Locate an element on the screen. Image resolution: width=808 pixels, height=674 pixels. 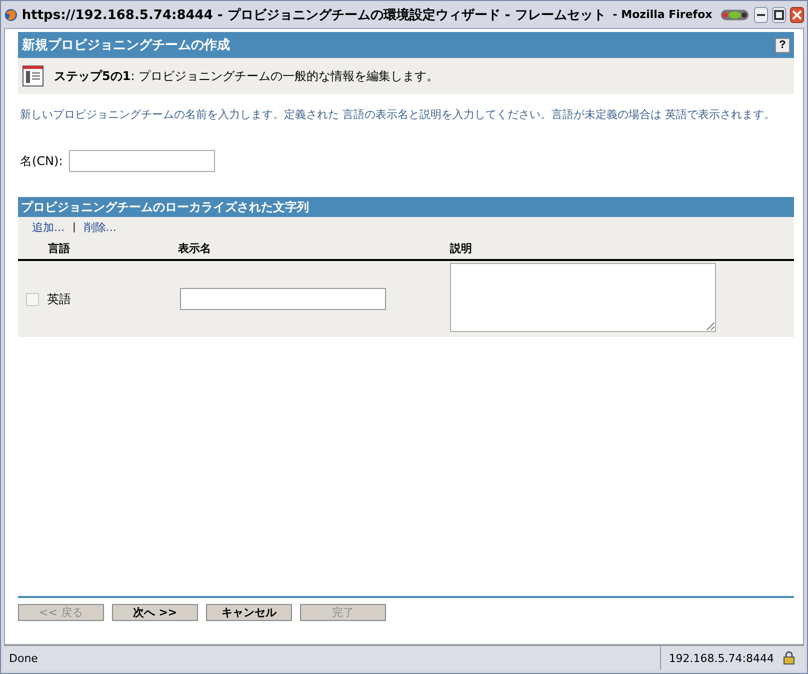
window-title: https://192.168.5.74:8444 - プロビジョニングチームの環境設定ウィザード - フレームセット is located at coordinates (314, 15).